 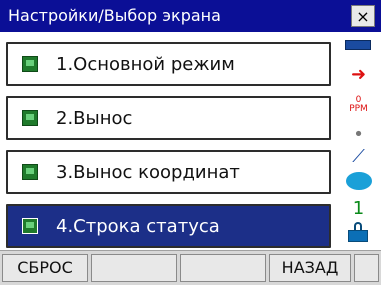 I want to click on ppm-icon: 0 PPM, so click(x=358, y=105).